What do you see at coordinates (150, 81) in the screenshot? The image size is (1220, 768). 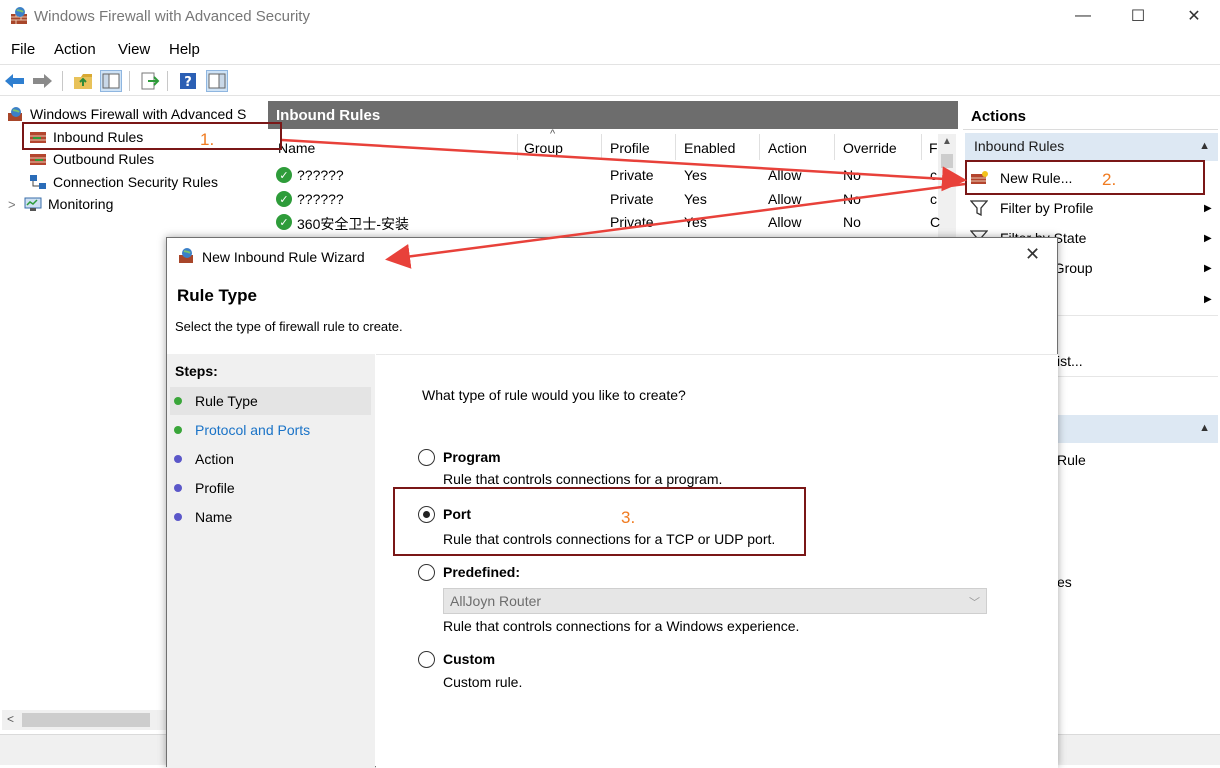 I see `export-list-icon` at bounding box center [150, 81].